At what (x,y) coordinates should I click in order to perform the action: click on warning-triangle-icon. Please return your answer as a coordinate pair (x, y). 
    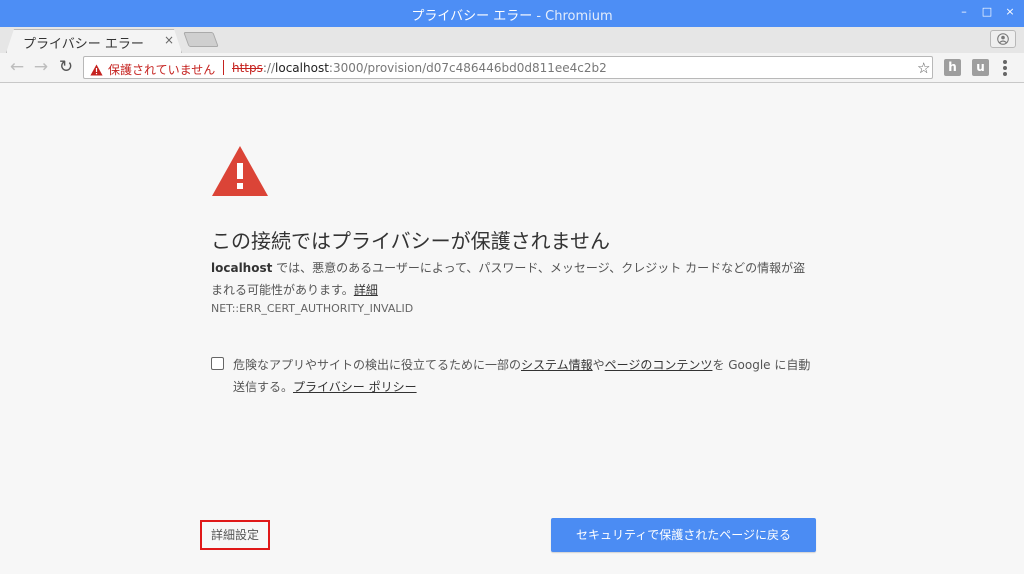
    Looking at the image, I should click on (240, 171).